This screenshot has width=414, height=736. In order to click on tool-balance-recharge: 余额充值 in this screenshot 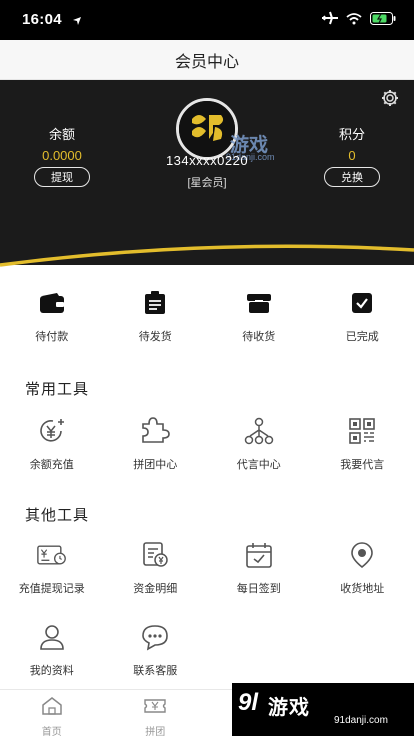, I will do `click(52, 444)`.